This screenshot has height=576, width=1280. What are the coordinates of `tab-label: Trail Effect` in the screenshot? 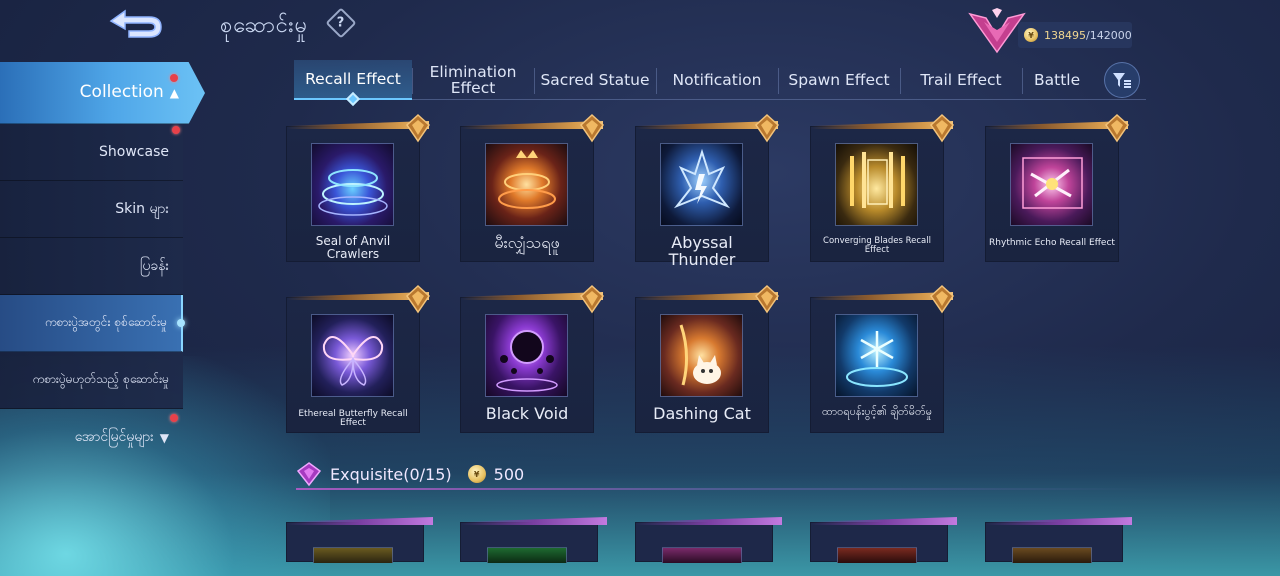 It's located at (961, 80).